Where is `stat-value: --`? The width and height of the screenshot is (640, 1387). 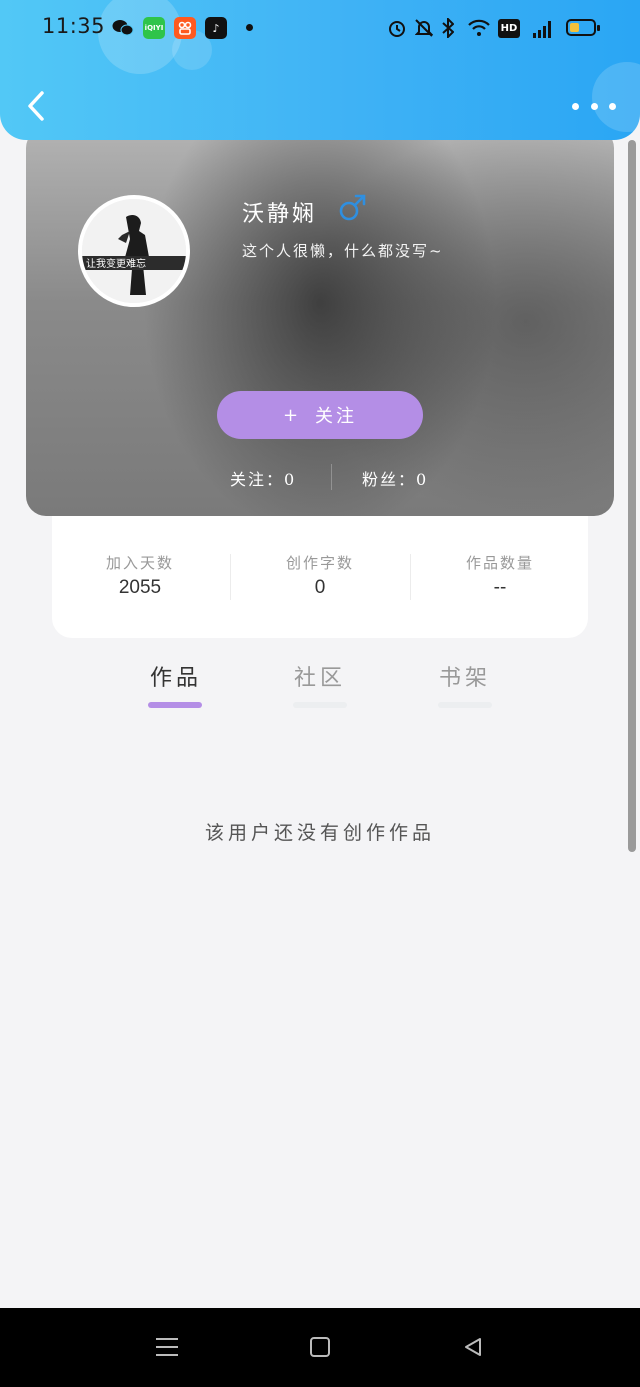
stat-value: -- is located at coordinates (500, 587).